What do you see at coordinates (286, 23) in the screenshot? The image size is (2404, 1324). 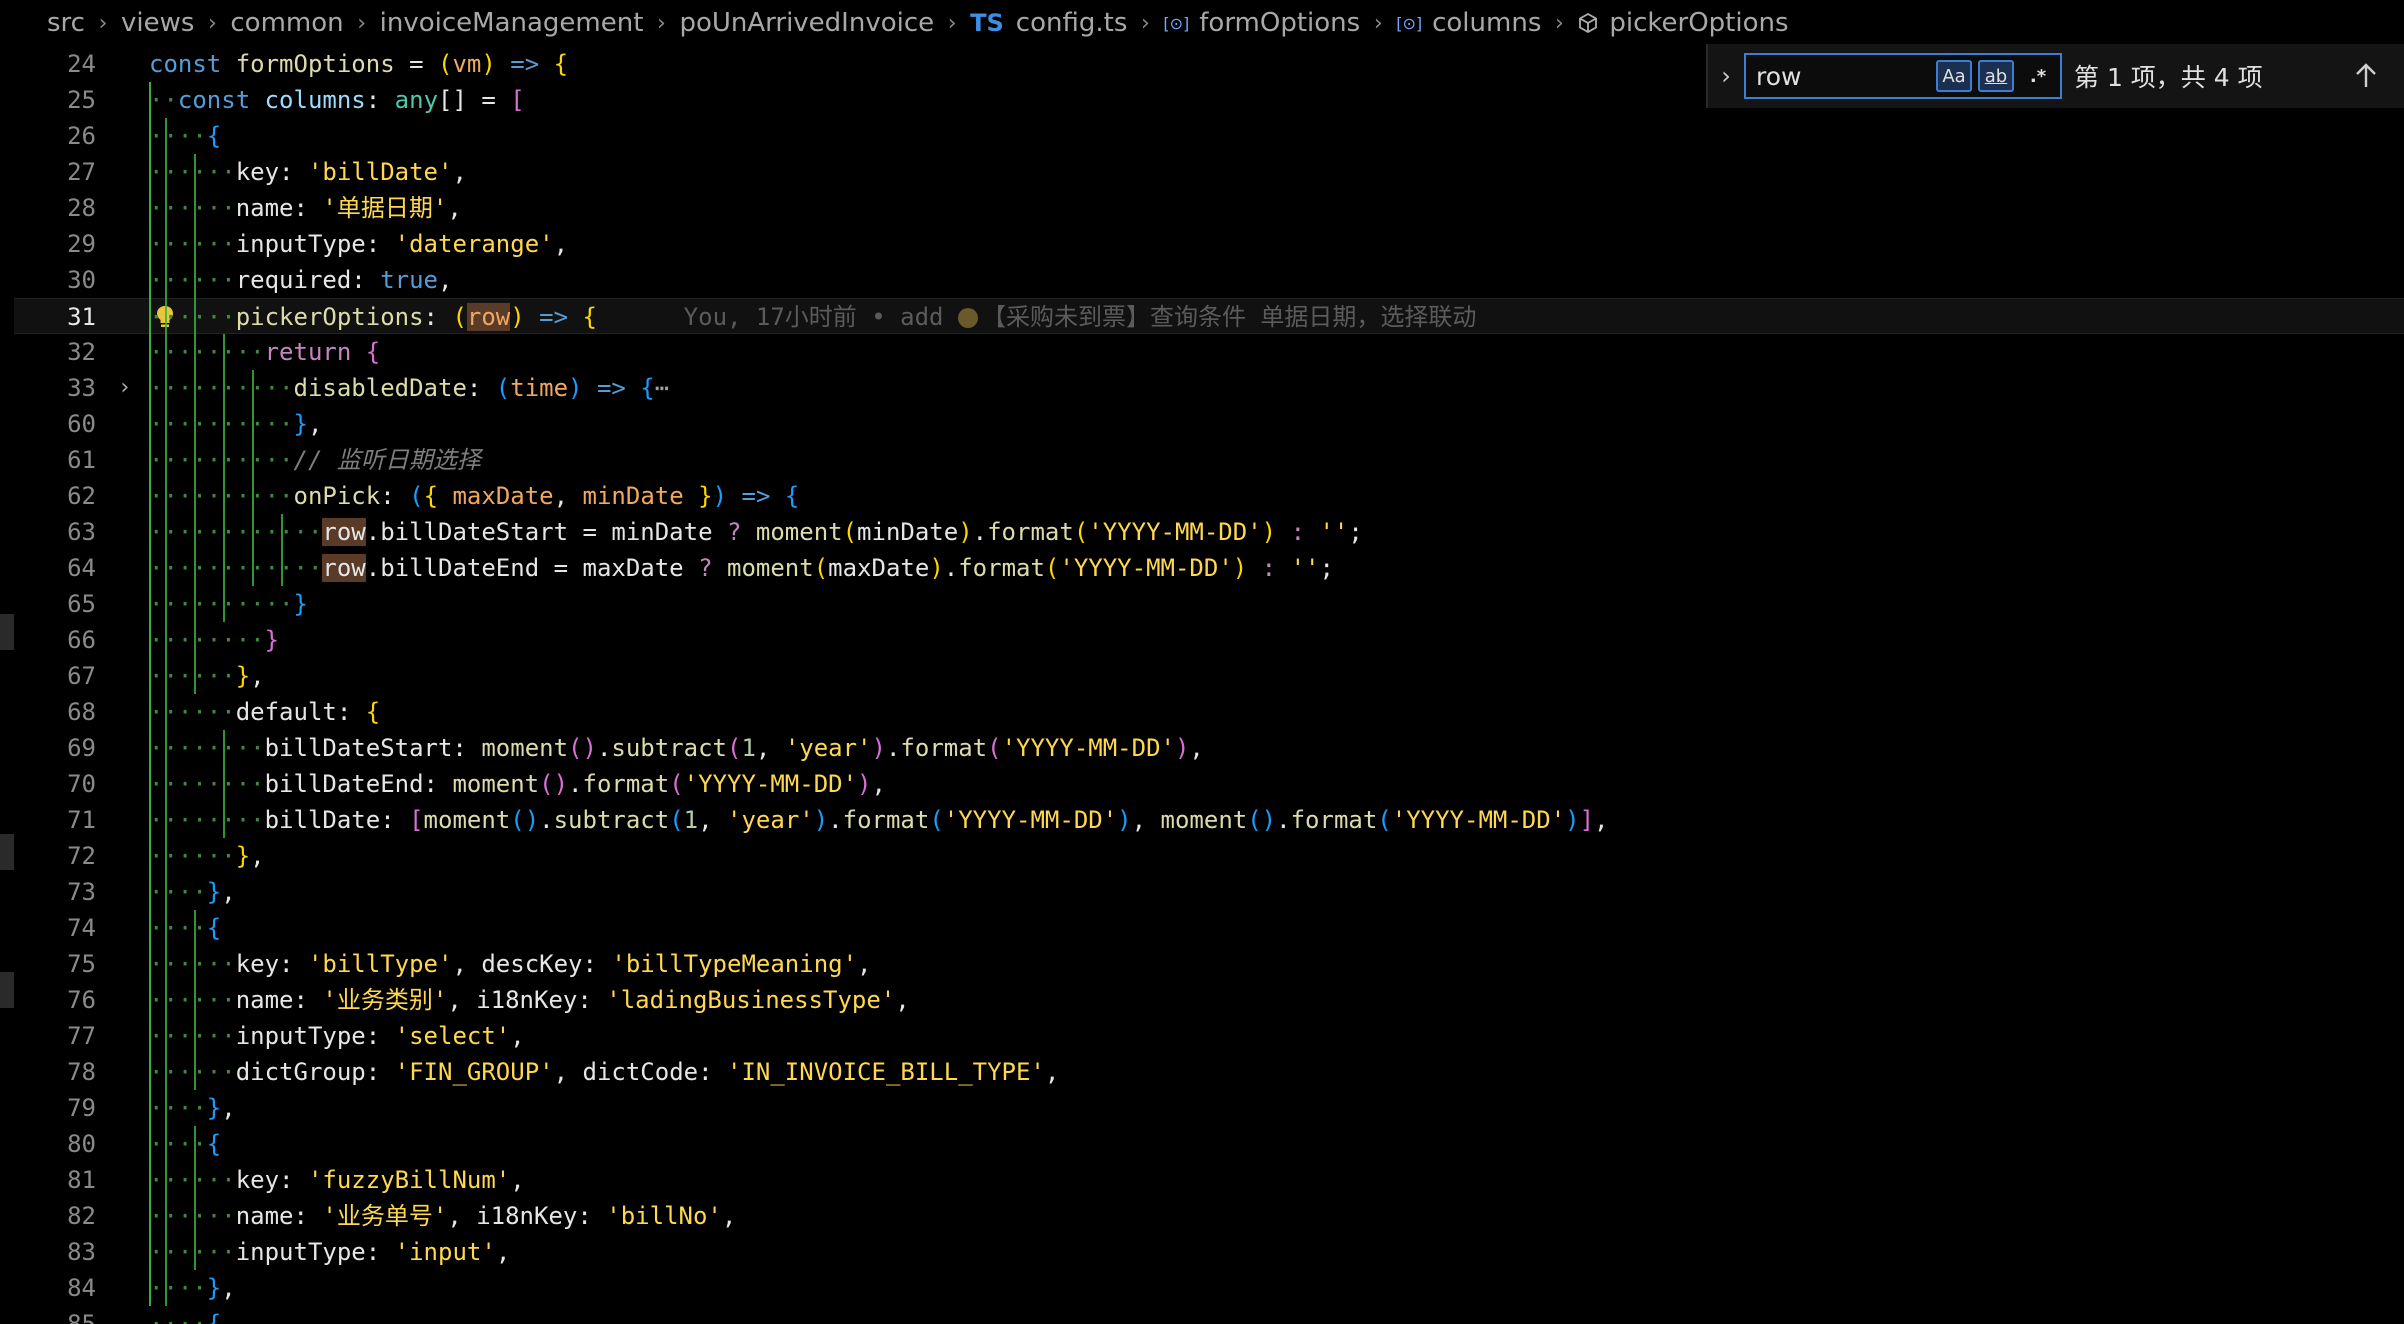 I see `breadcrumb-item: common` at bounding box center [286, 23].